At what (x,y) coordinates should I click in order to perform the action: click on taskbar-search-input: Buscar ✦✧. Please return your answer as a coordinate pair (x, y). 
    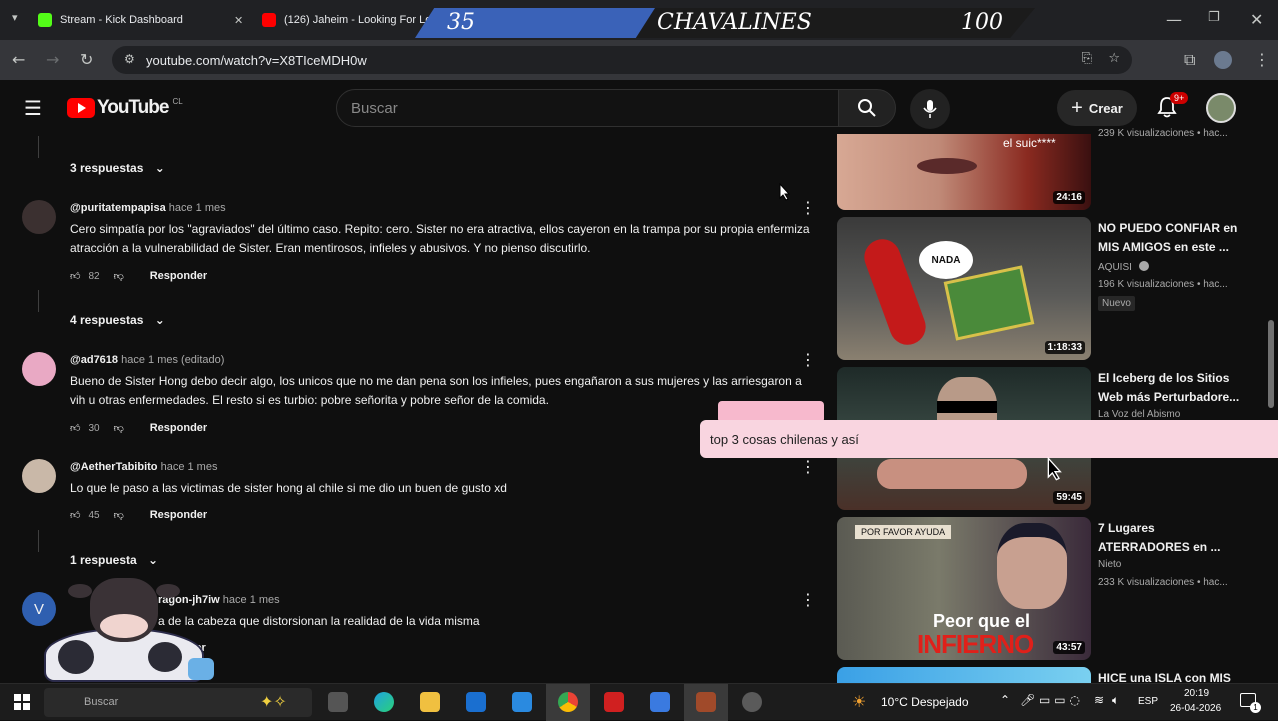
    Looking at the image, I should click on (178, 702).